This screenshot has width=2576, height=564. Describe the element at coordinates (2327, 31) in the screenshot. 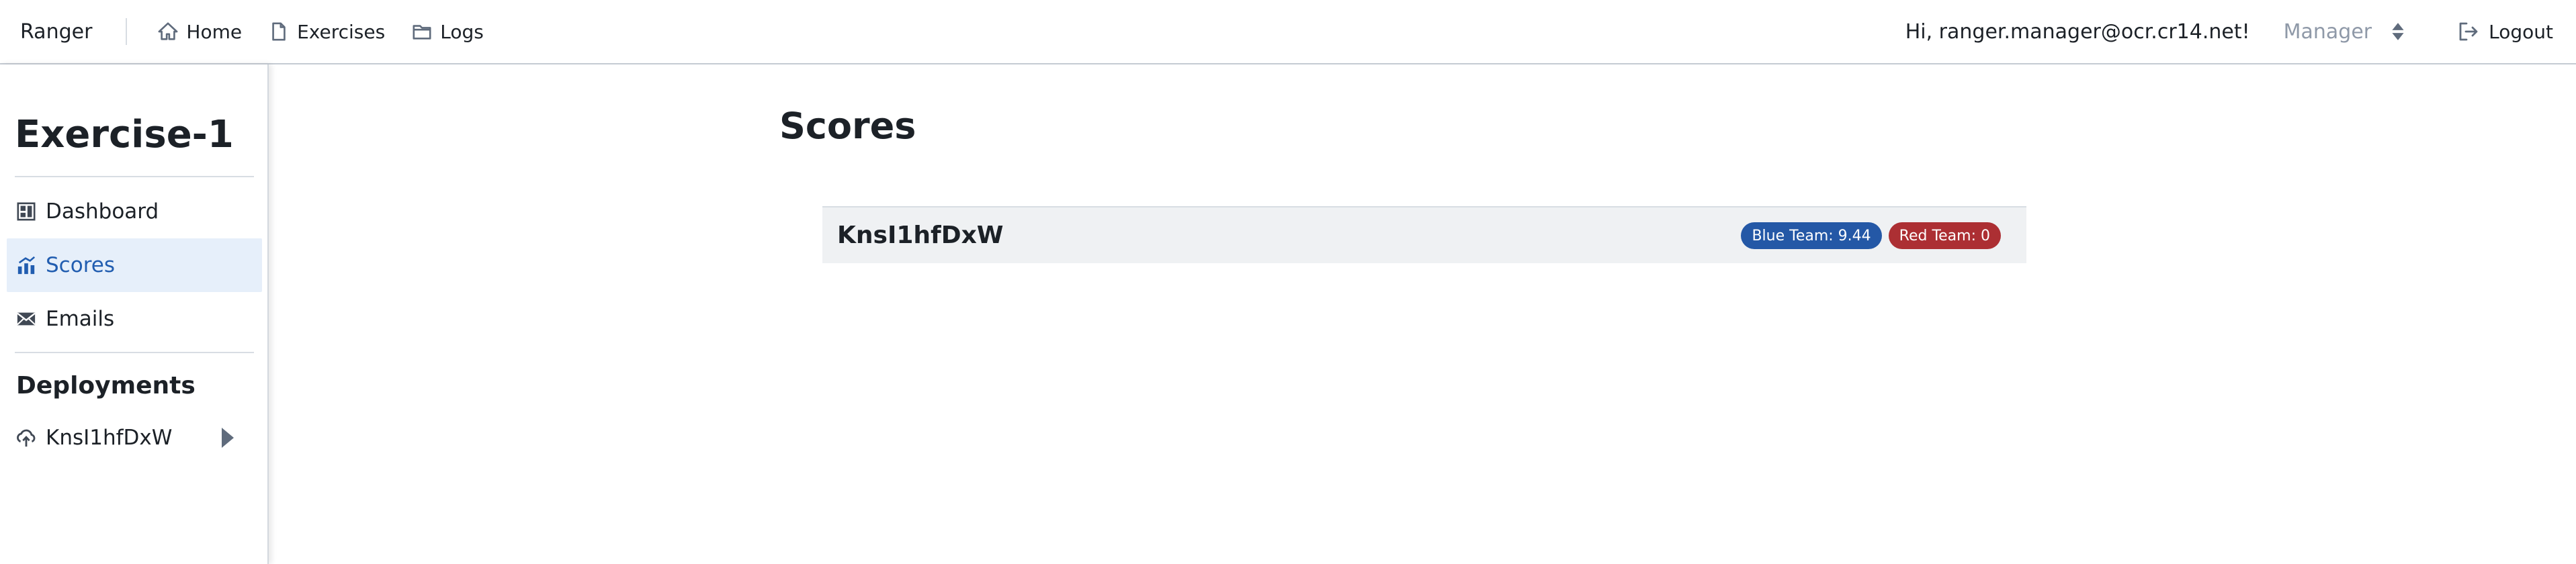

I see `role-select-value: Manager` at that location.